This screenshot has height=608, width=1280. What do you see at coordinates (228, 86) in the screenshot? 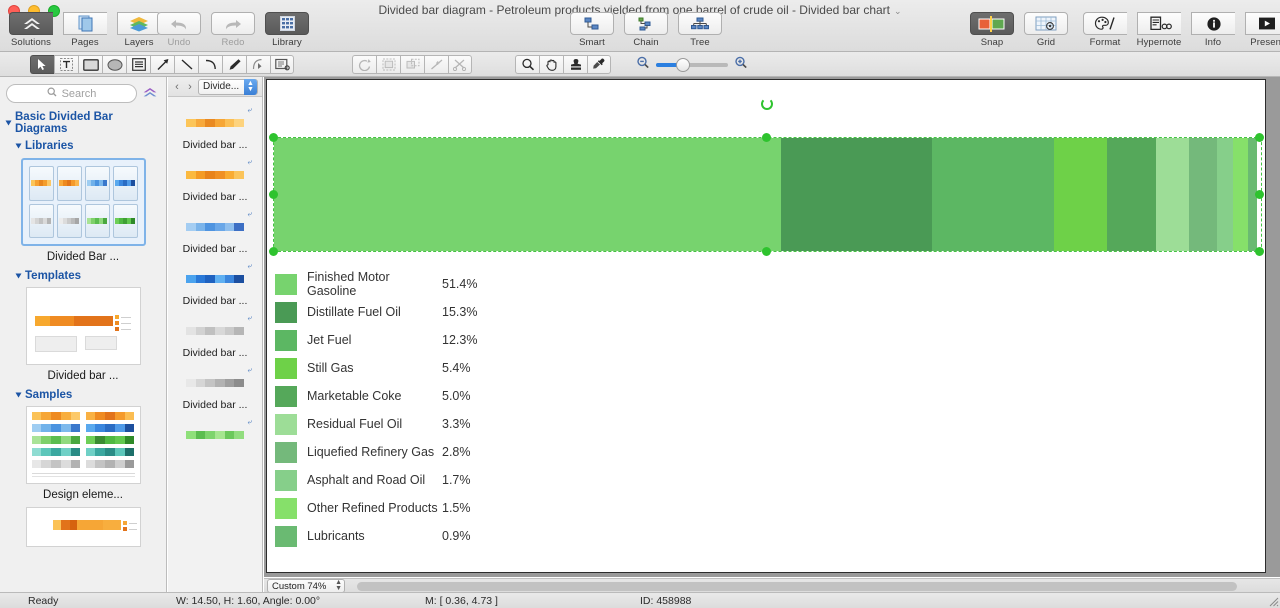
I see `page-selector: Divide... ▲ ▼` at bounding box center [228, 86].